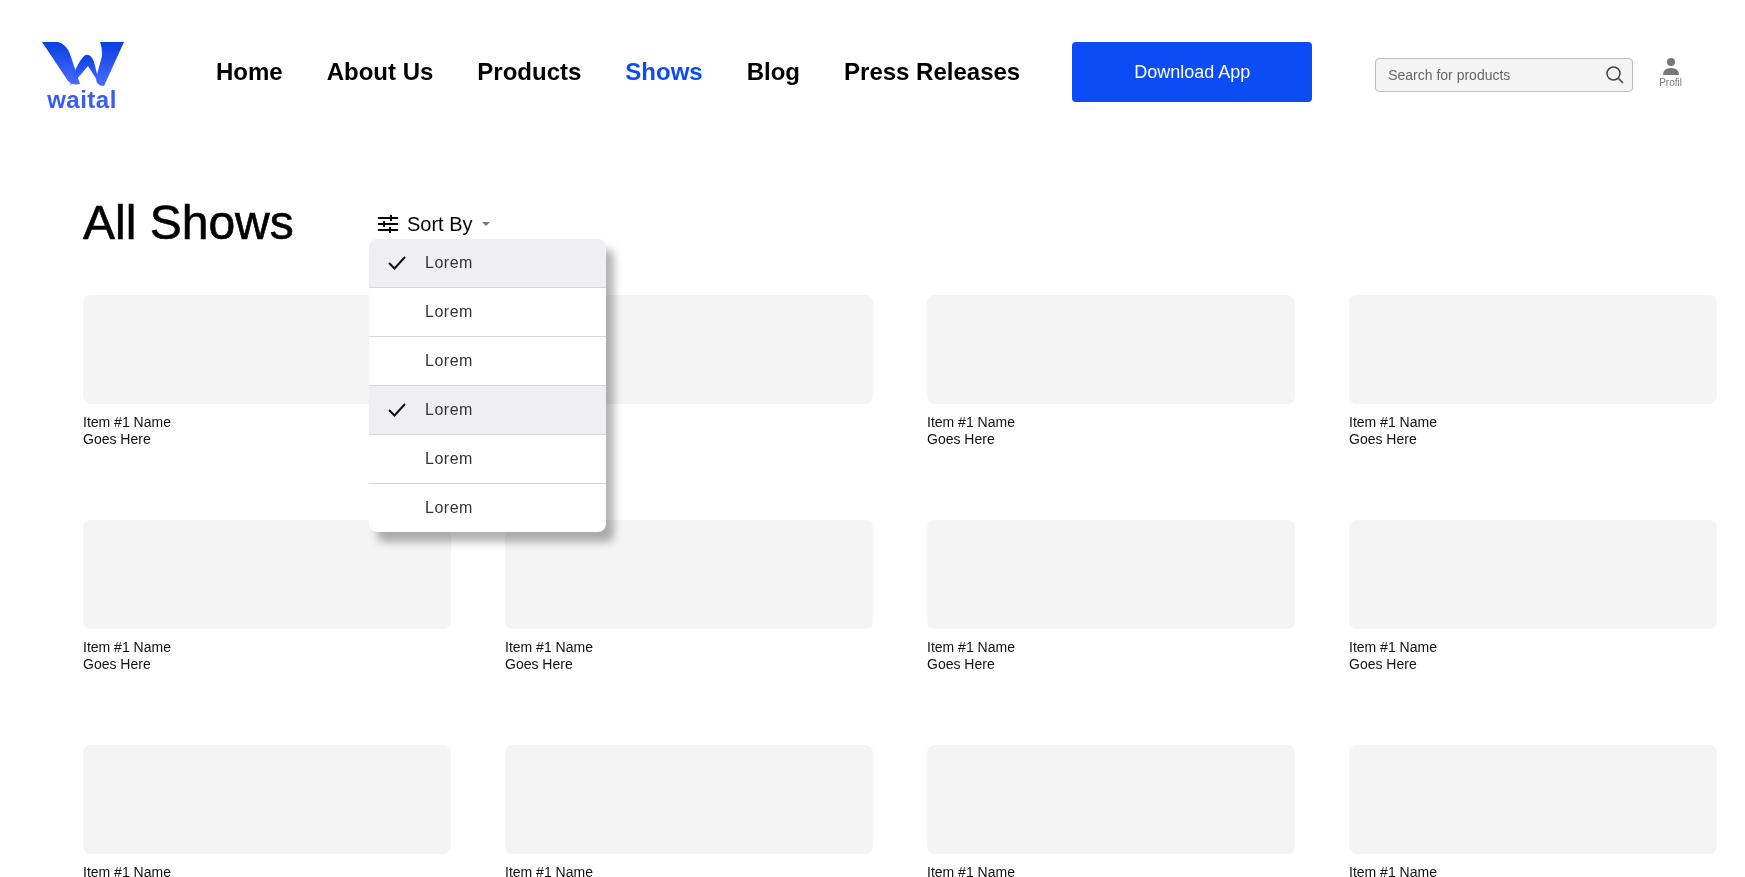 This screenshot has height=877, width=1745. Describe the element at coordinates (529, 72) in the screenshot. I see `nav-link: Products` at that location.